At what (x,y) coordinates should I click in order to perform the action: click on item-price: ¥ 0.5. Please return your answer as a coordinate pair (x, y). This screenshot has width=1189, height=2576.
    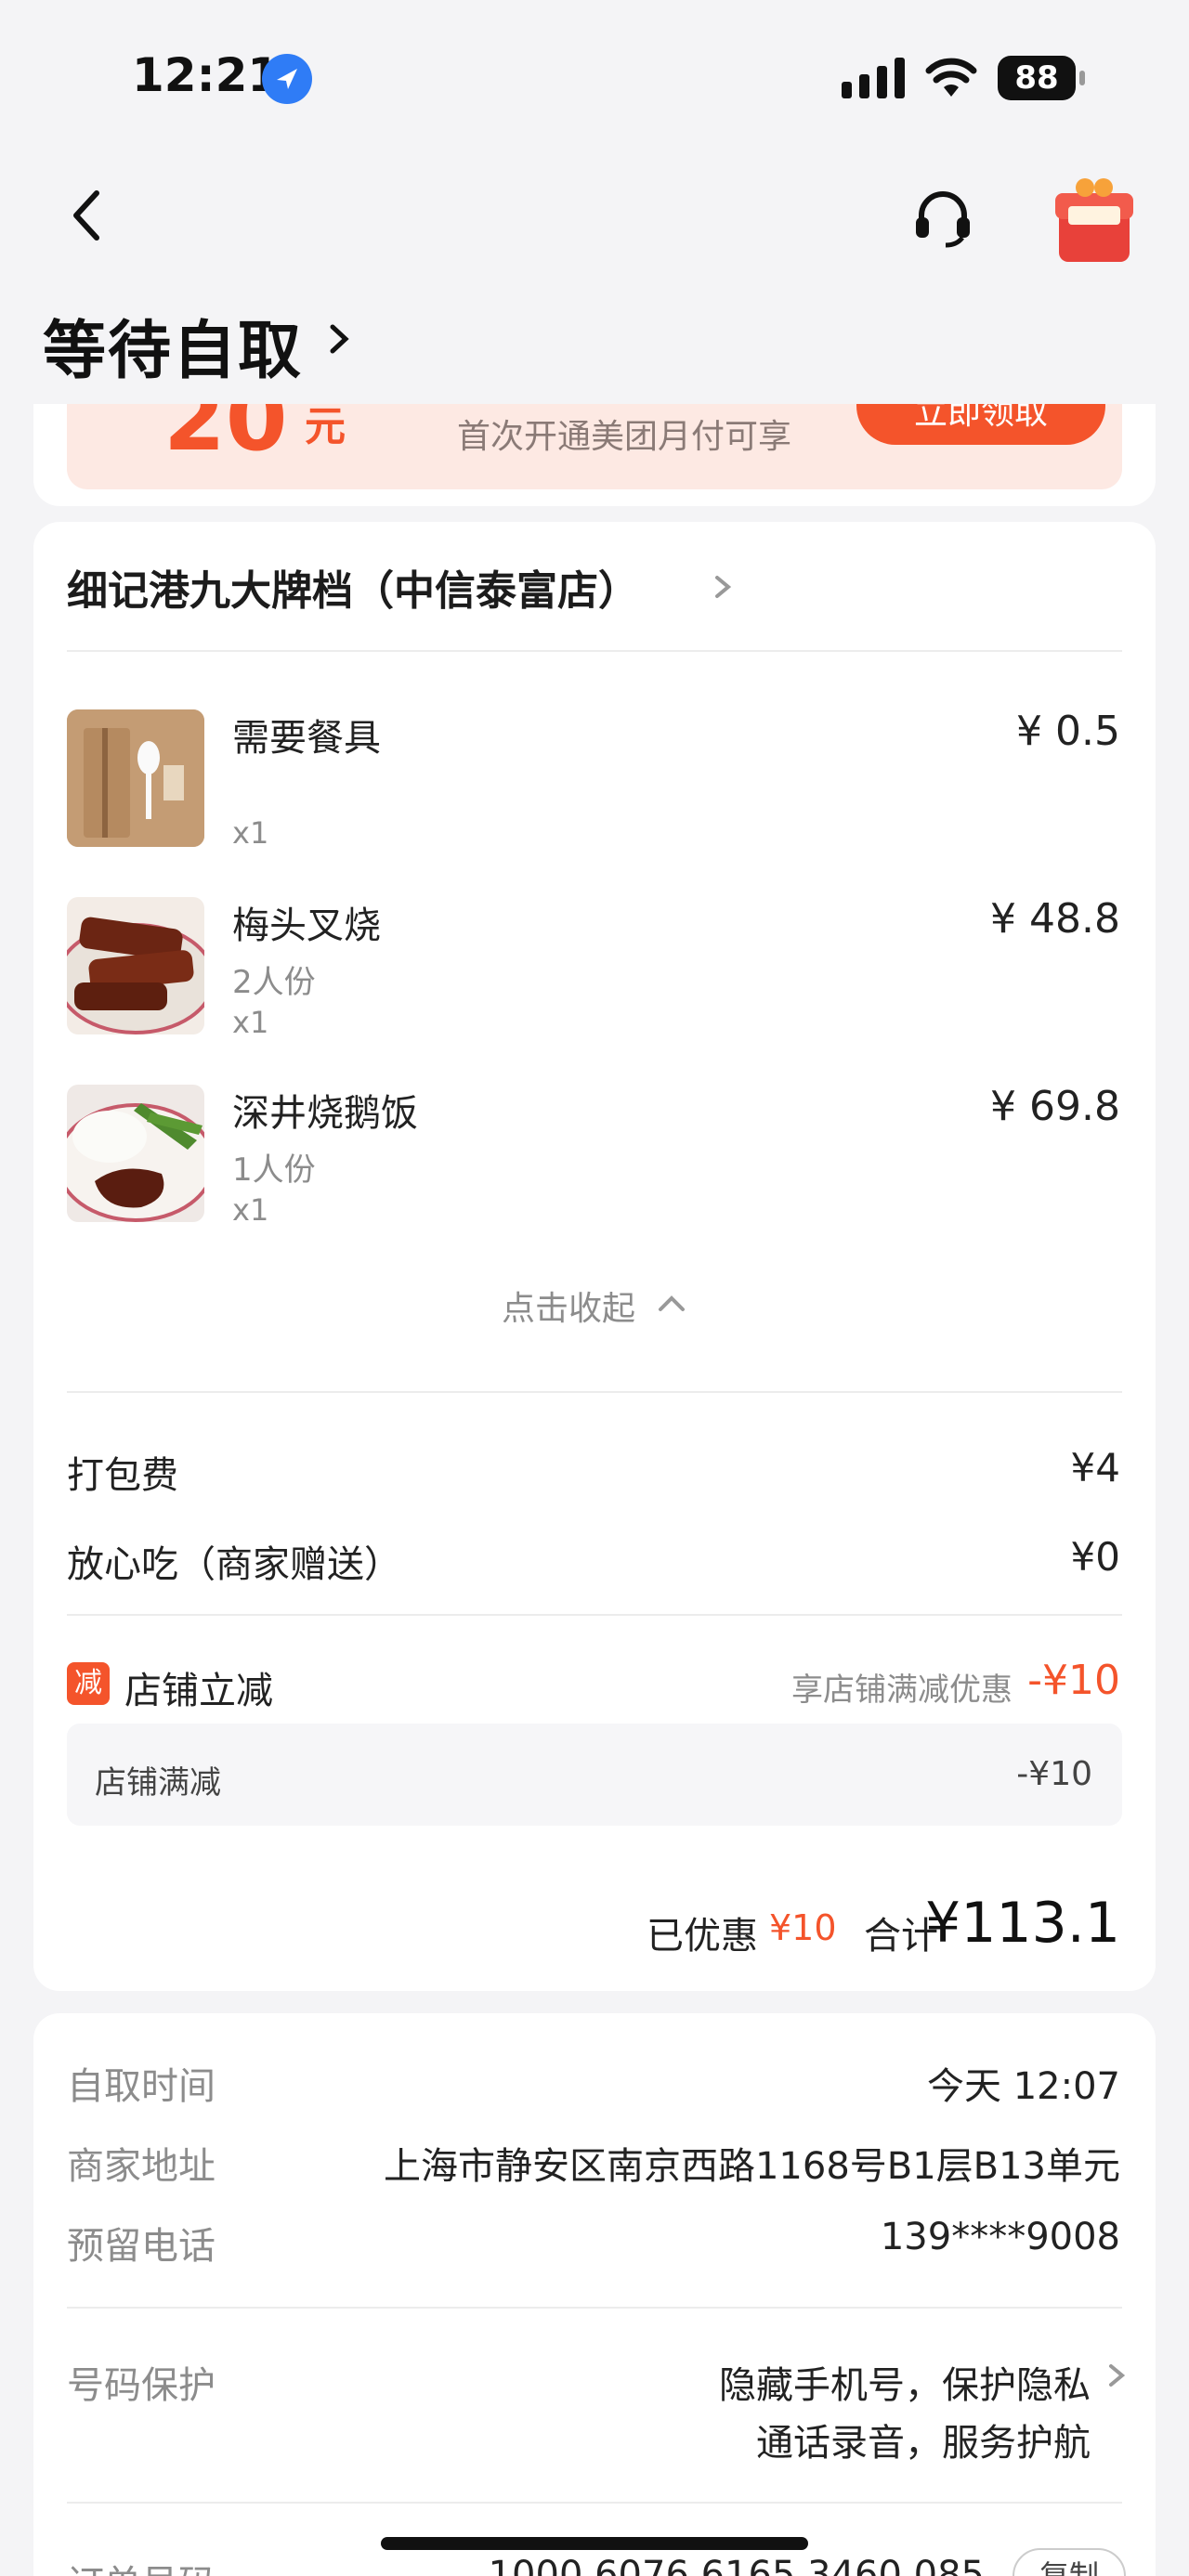
    Looking at the image, I should click on (1068, 732).